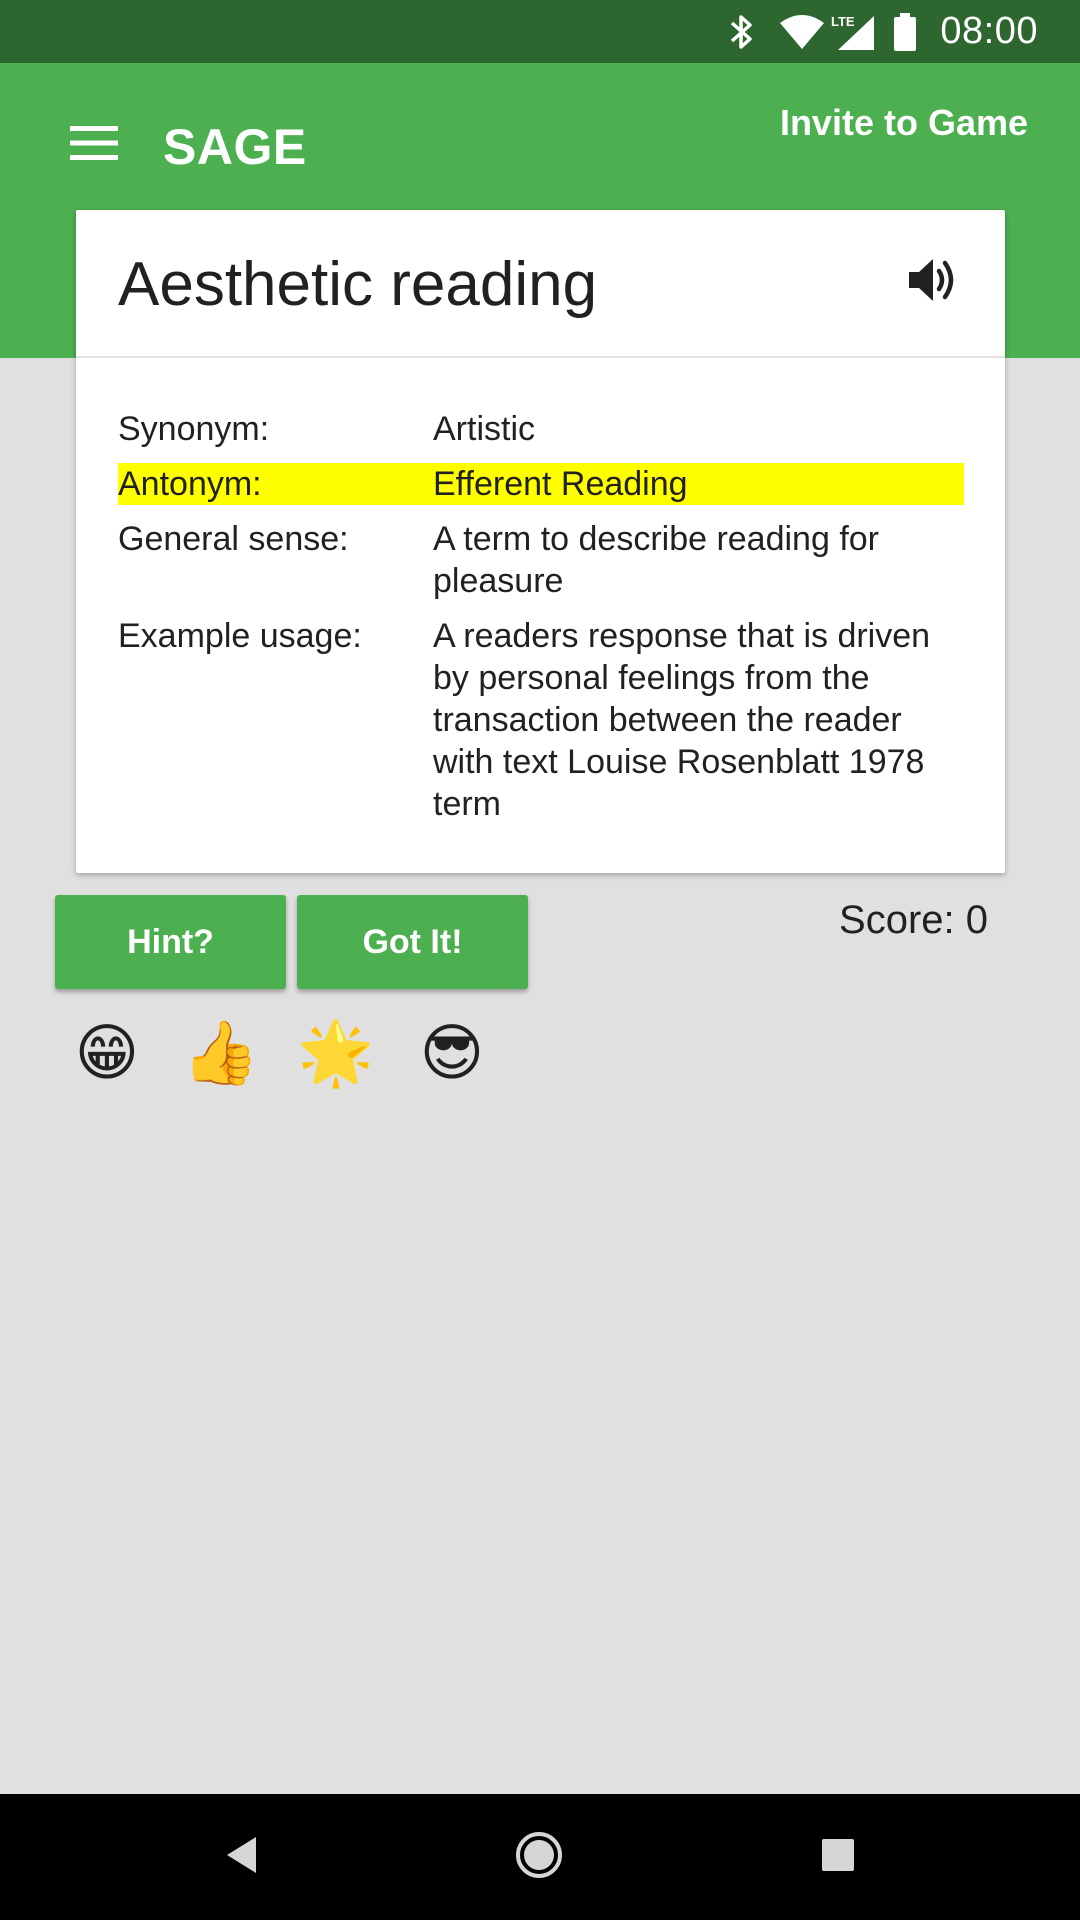  I want to click on synonym-label: Synonym:, so click(194, 429).